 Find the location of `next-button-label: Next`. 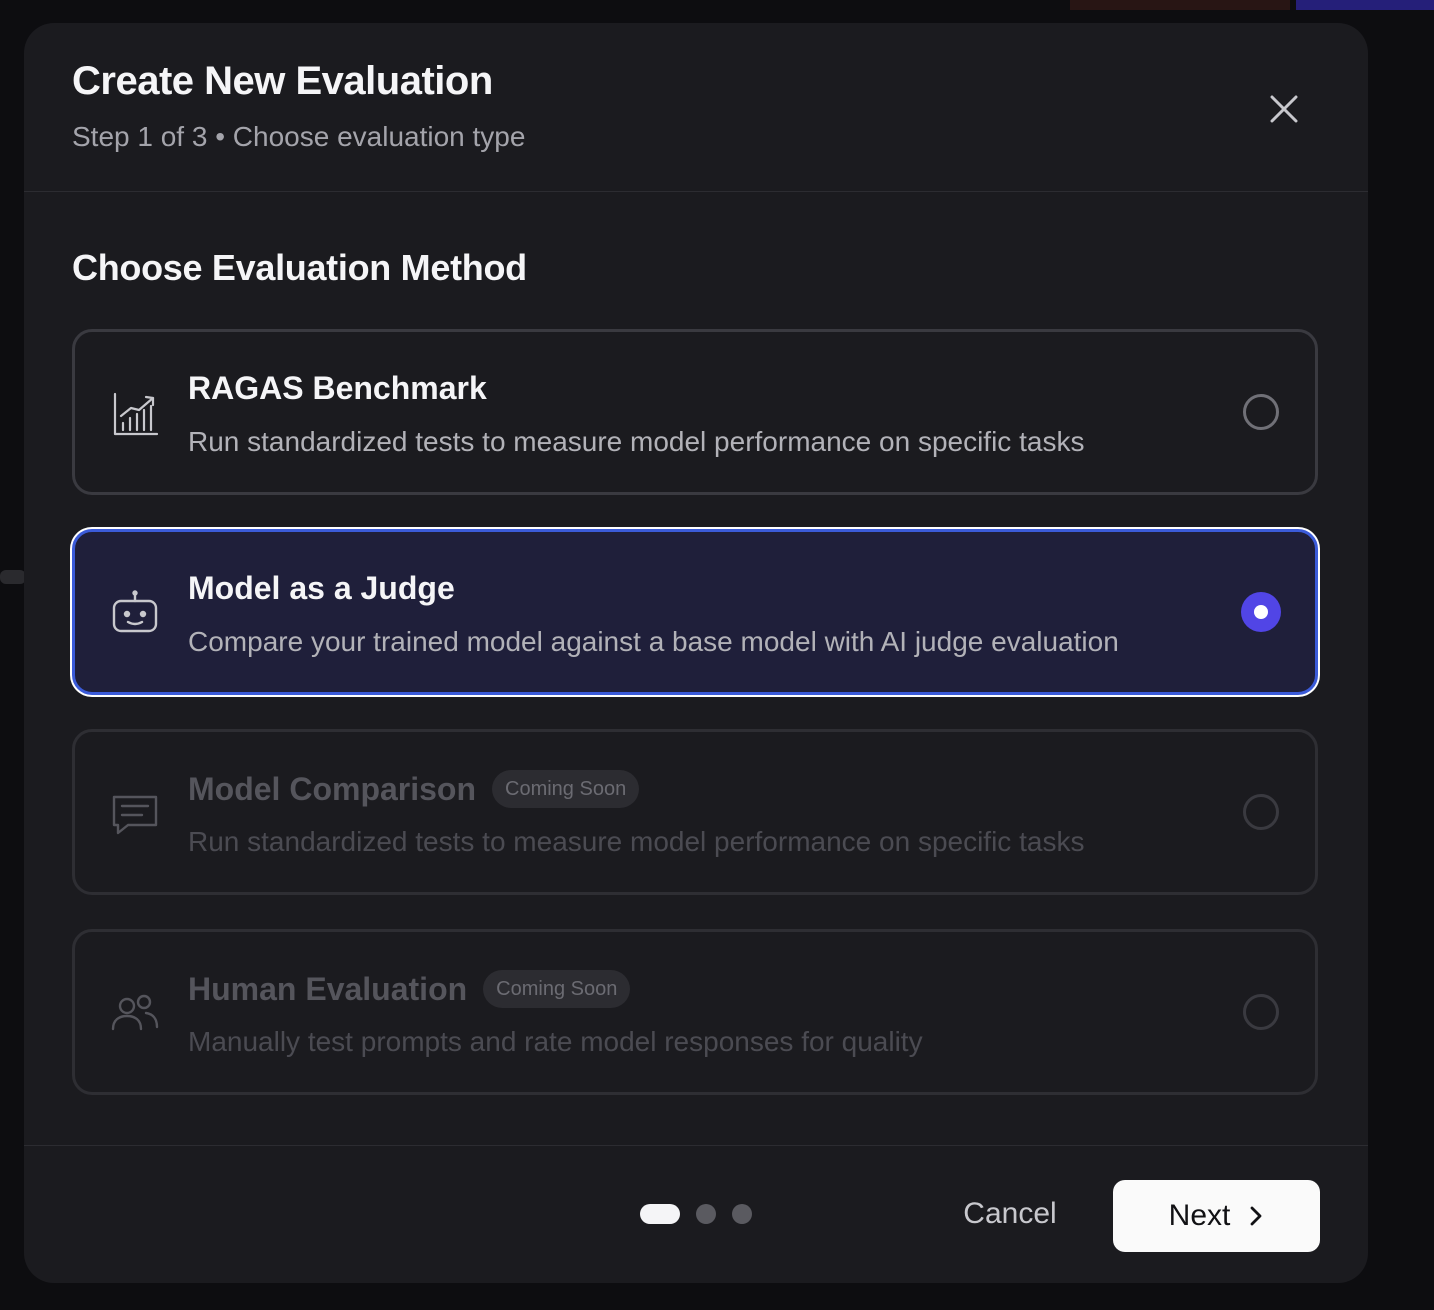

next-button-label: Next is located at coordinates (1199, 1215).